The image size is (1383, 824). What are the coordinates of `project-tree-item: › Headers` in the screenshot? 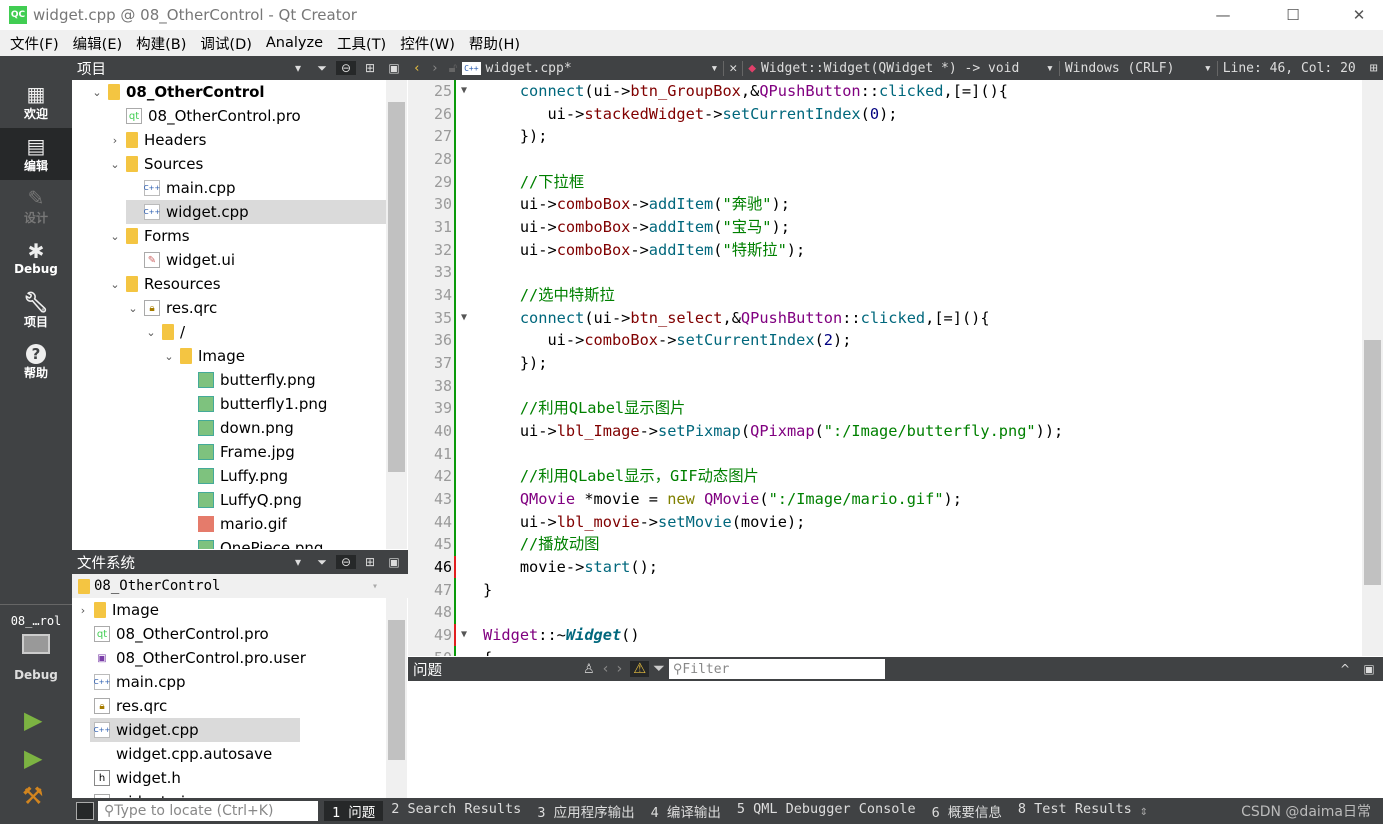 It's located at (157, 140).